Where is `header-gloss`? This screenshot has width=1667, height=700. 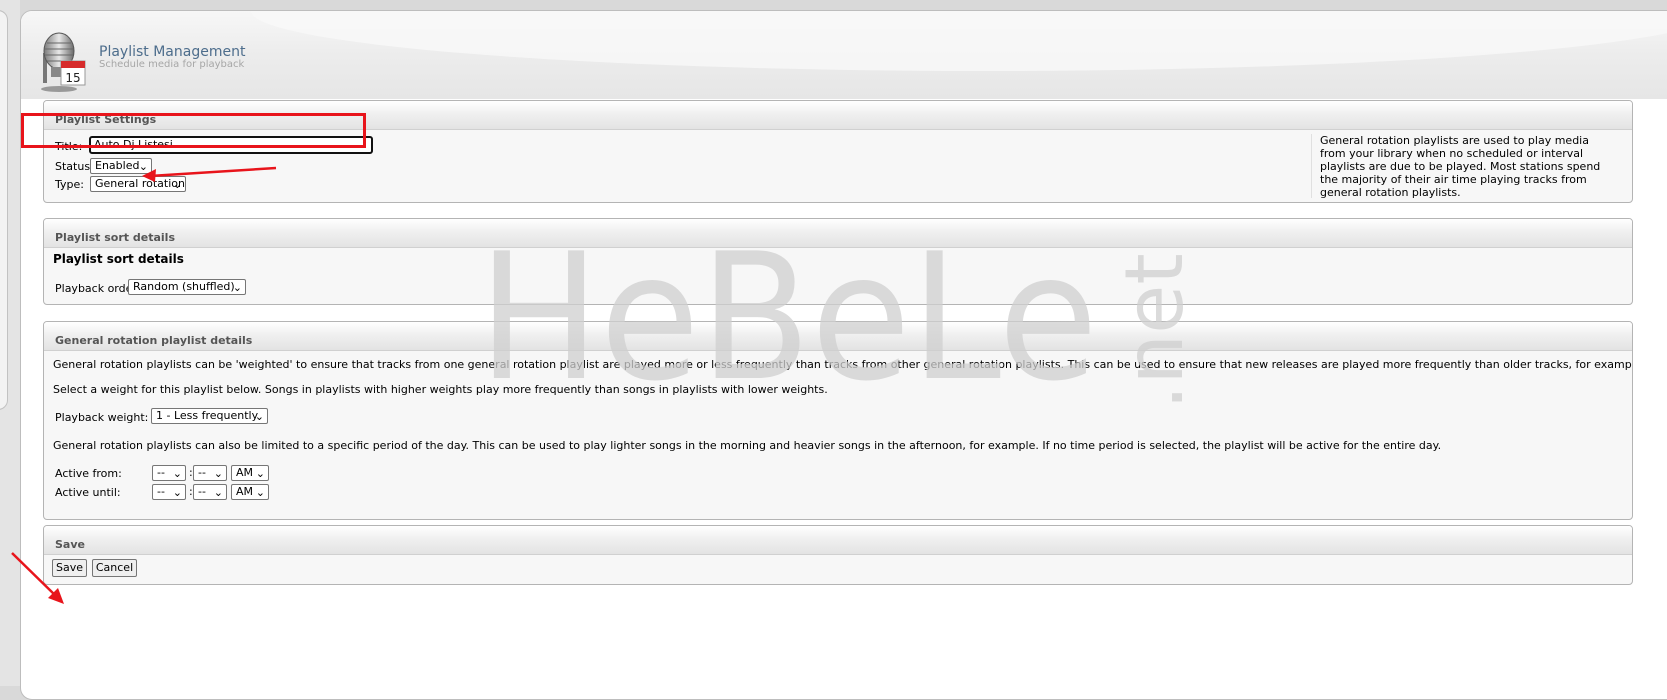
header-gloss is located at coordinates (959, 41).